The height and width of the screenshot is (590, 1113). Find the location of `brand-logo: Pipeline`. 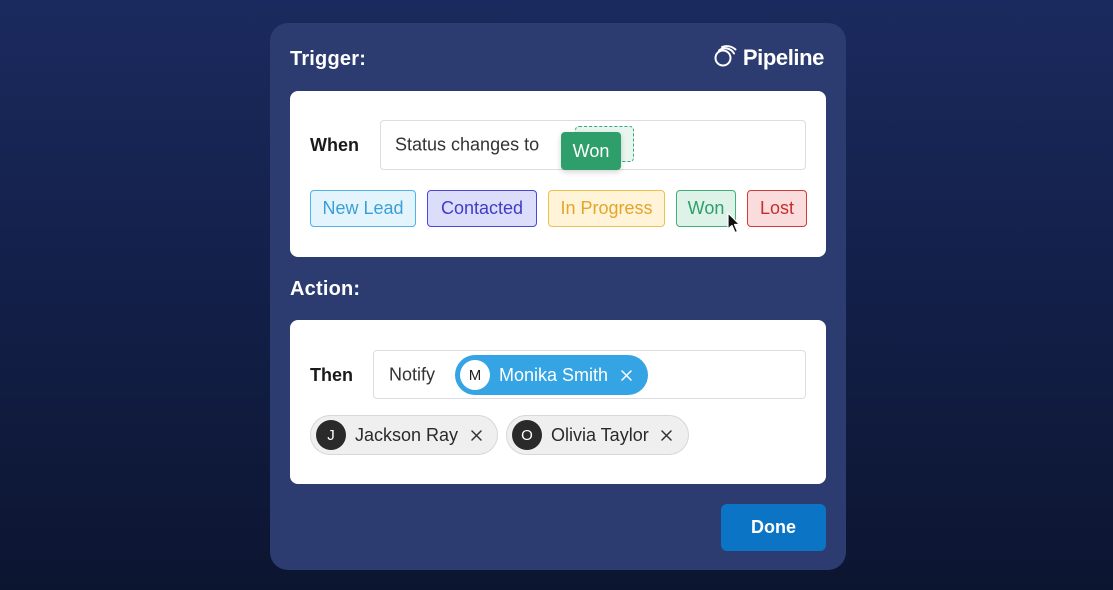

brand-logo: Pipeline is located at coordinates (768, 58).